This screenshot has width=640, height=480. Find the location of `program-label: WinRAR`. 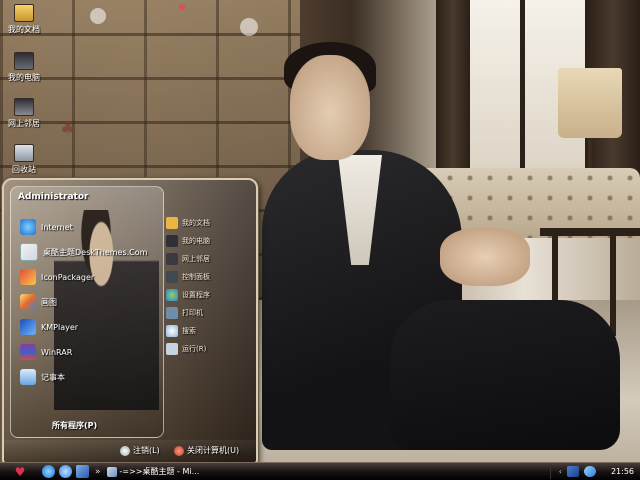

program-label: WinRAR is located at coordinates (57, 352).